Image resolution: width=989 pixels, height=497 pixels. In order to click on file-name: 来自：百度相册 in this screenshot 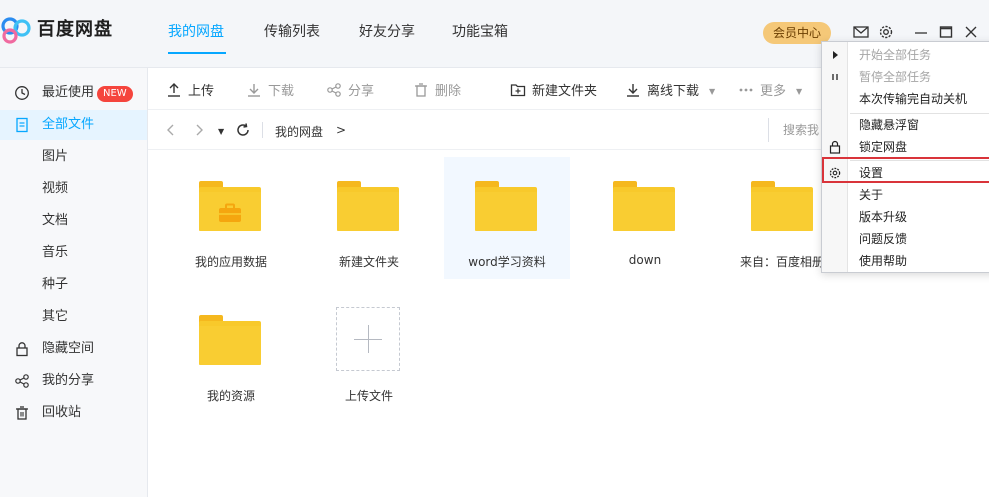, I will do `click(780, 262)`.